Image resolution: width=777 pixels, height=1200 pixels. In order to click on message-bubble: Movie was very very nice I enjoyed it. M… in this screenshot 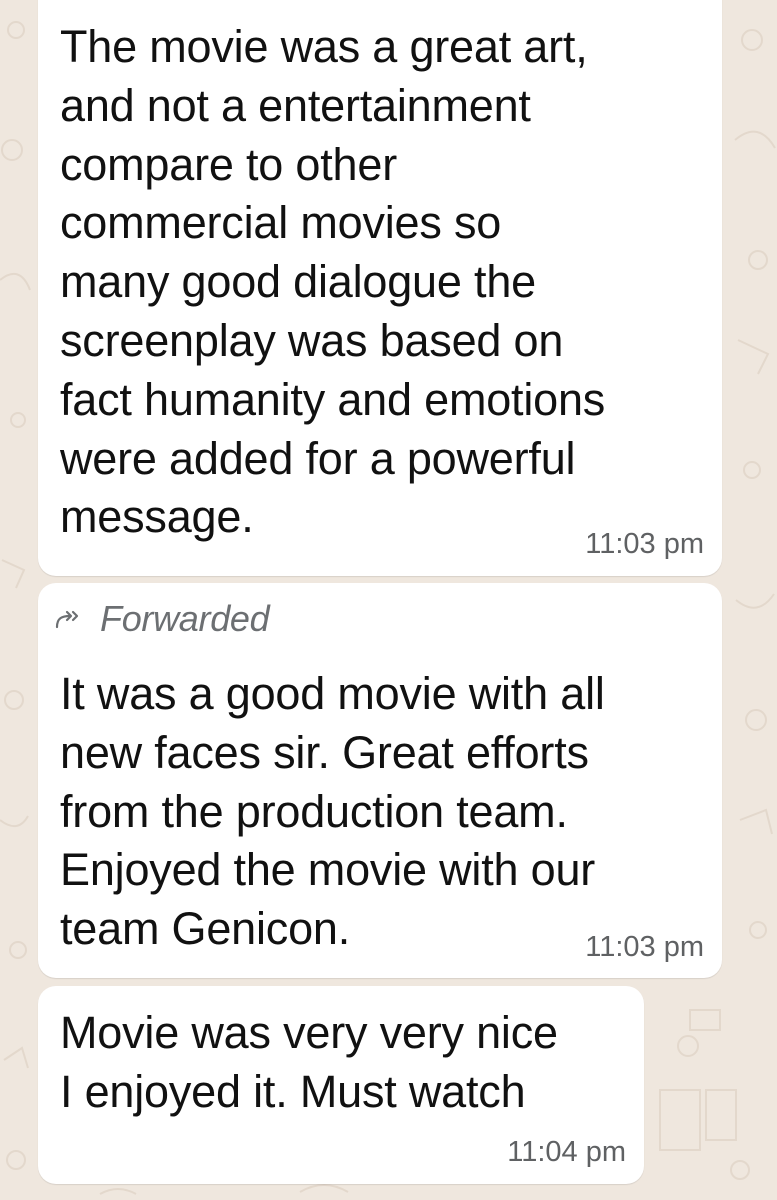, I will do `click(341, 1085)`.